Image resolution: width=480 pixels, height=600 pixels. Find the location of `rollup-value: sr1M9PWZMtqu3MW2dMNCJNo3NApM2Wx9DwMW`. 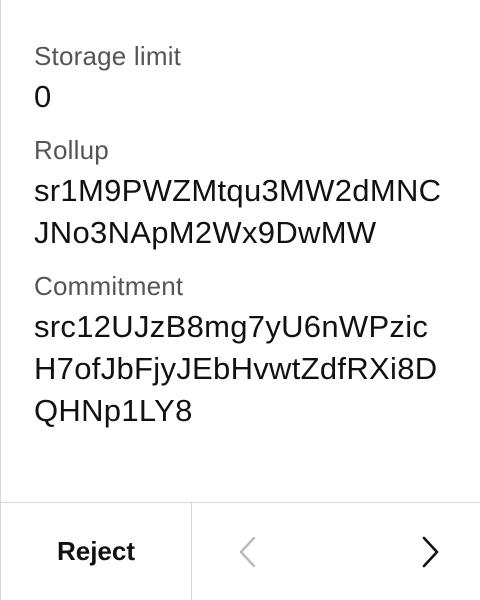

rollup-value: sr1M9PWZMtqu3MW2dMNCJNo3NApM2Wx9DwMW is located at coordinates (238, 211).